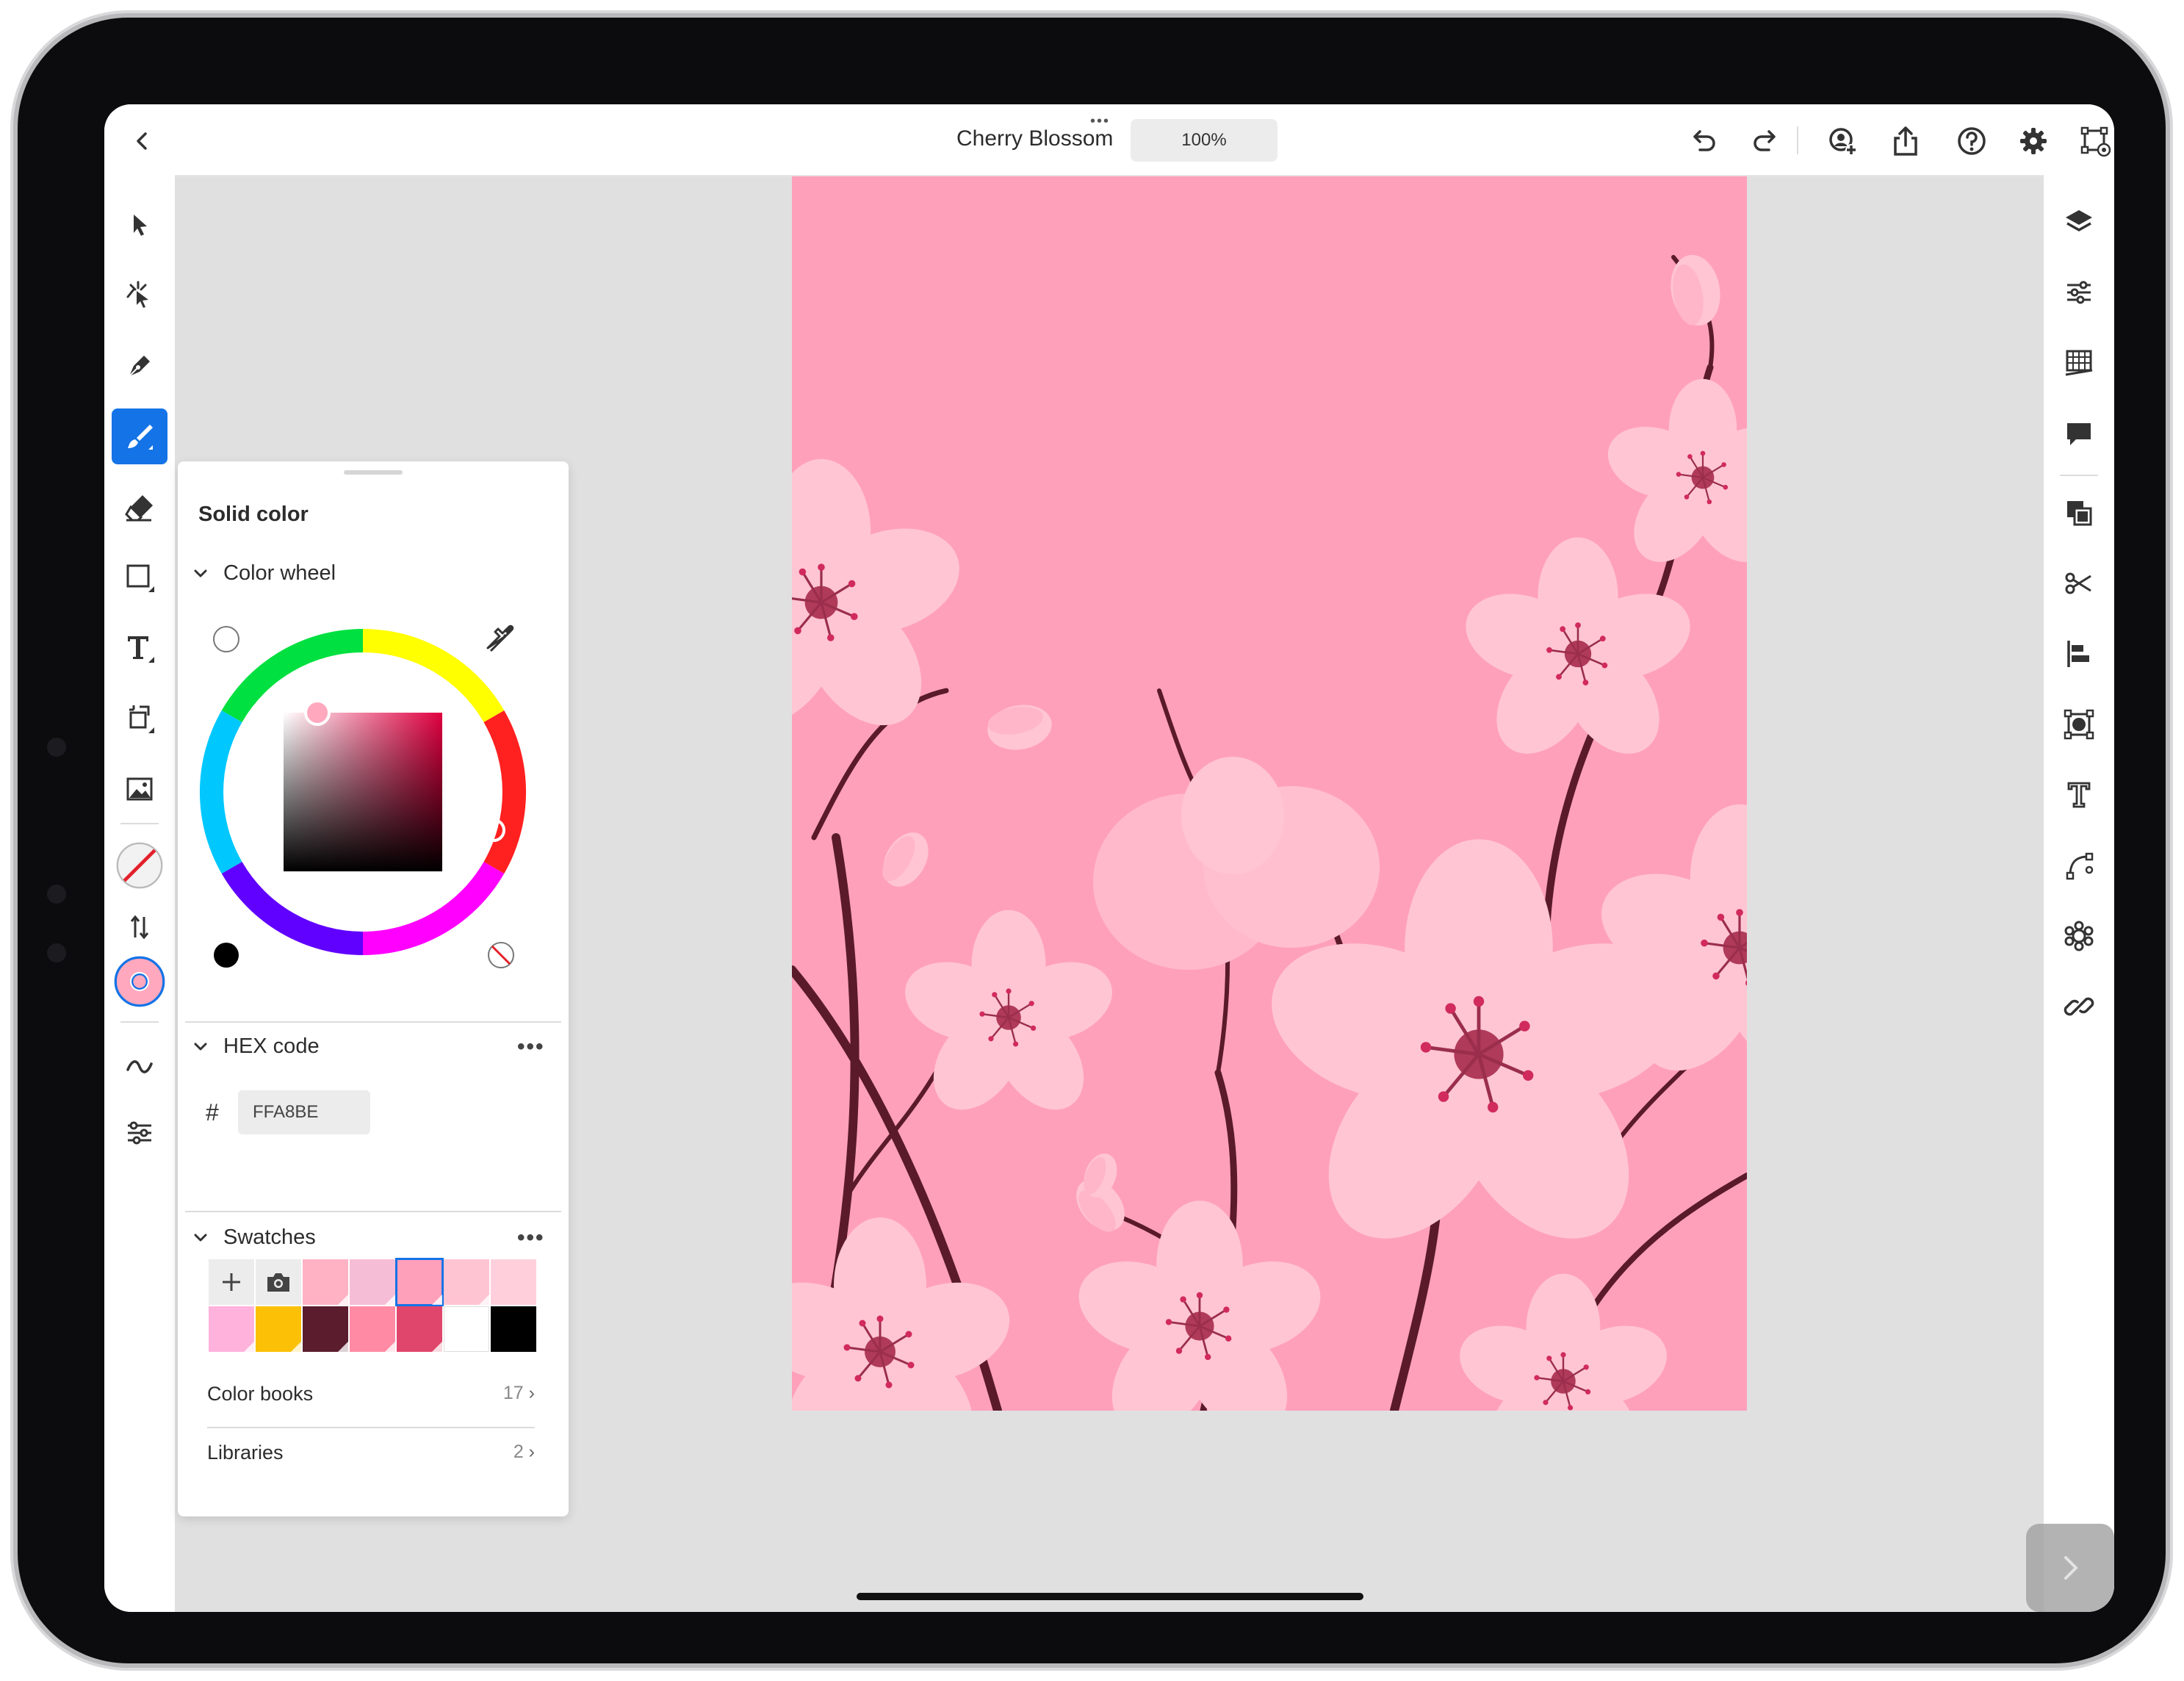 This screenshot has height=1681, width=2184. Describe the element at coordinates (139, 1067) in the screenshot. I see `smooth-tool-icon` at that location.